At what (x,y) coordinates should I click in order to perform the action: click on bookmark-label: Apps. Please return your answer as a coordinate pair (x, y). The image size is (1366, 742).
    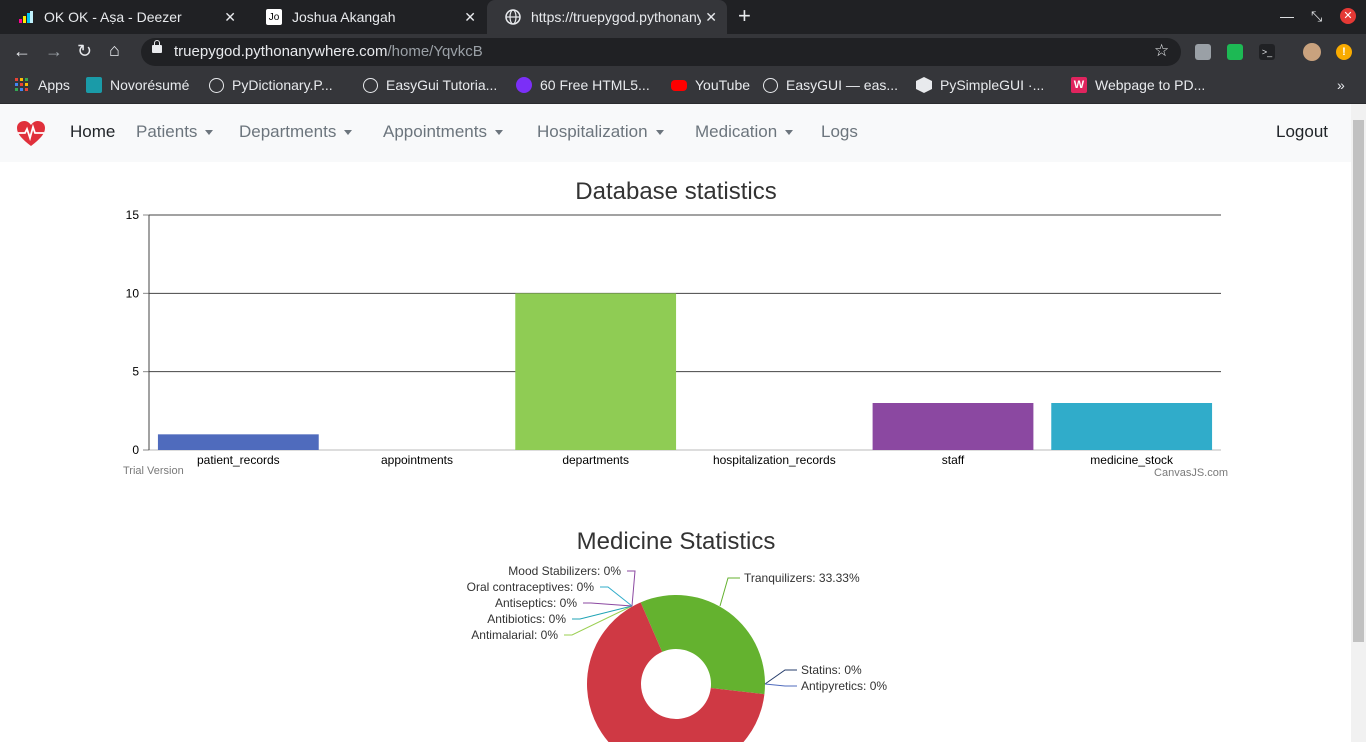
    Looking at the image, I should click on (54, 85).